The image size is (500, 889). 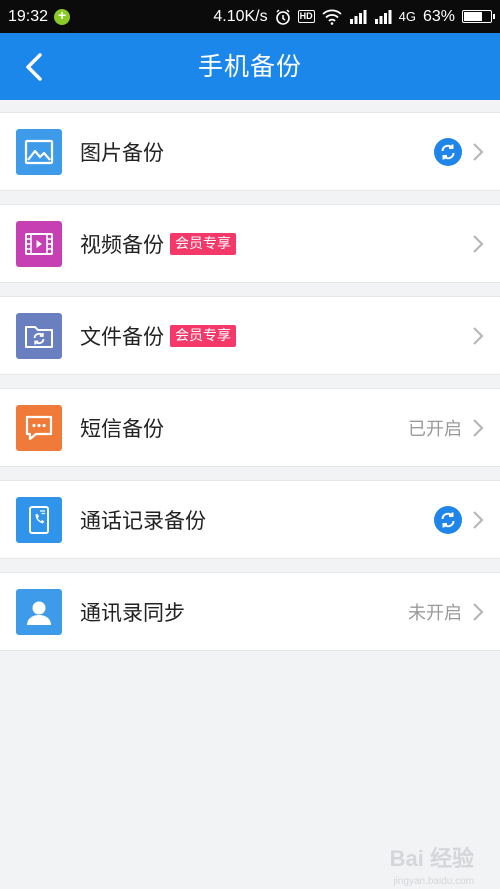 What do you see at coordinates (240, 16) in the screenshot?
I see `network-speed: 4.10K/s` at bounding box center [240, 16].